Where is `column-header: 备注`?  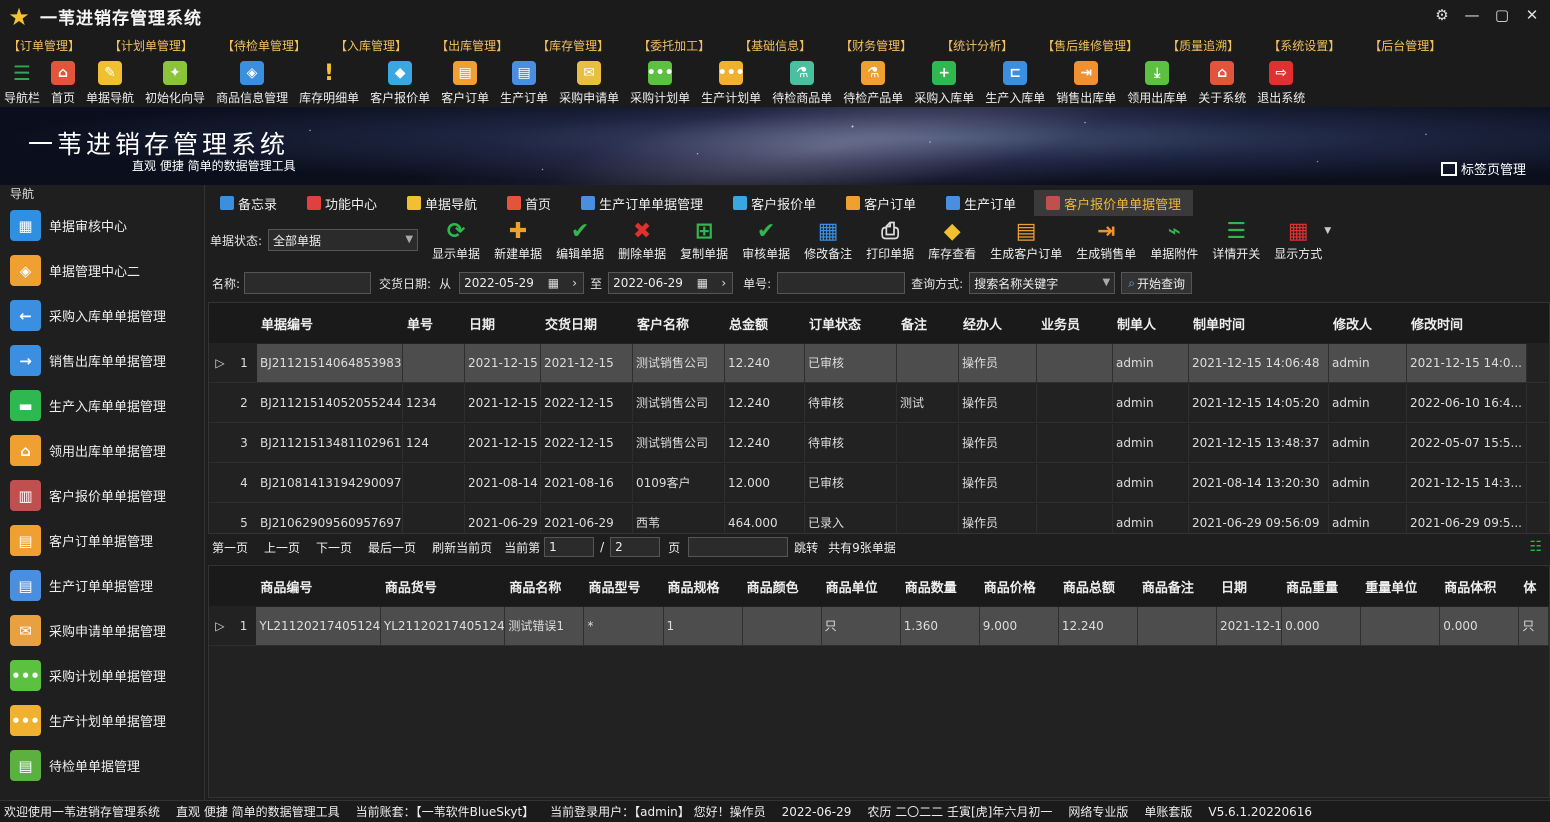 column-header: 备注 is located at coordinates (928, 323).